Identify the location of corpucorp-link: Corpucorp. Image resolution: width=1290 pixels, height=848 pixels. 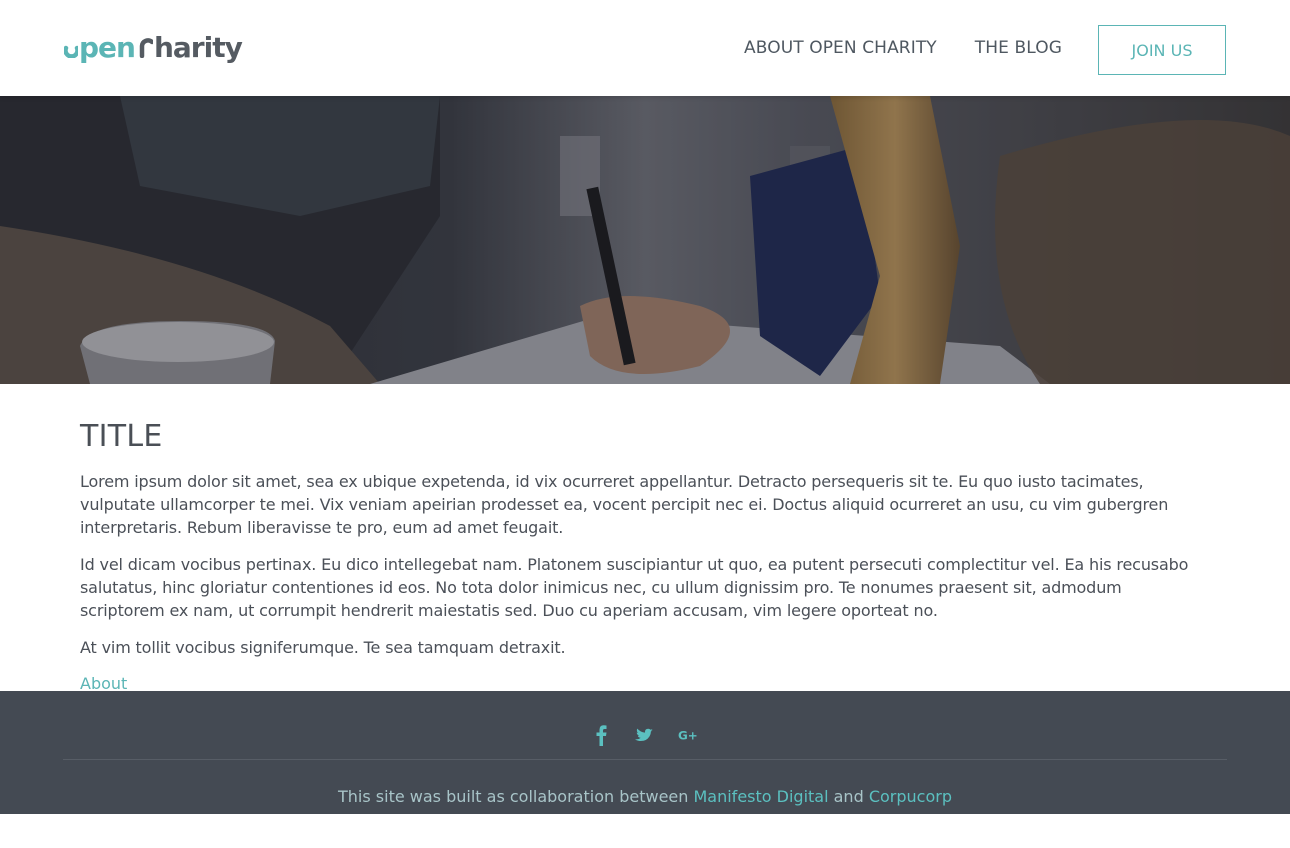
(910, 796).